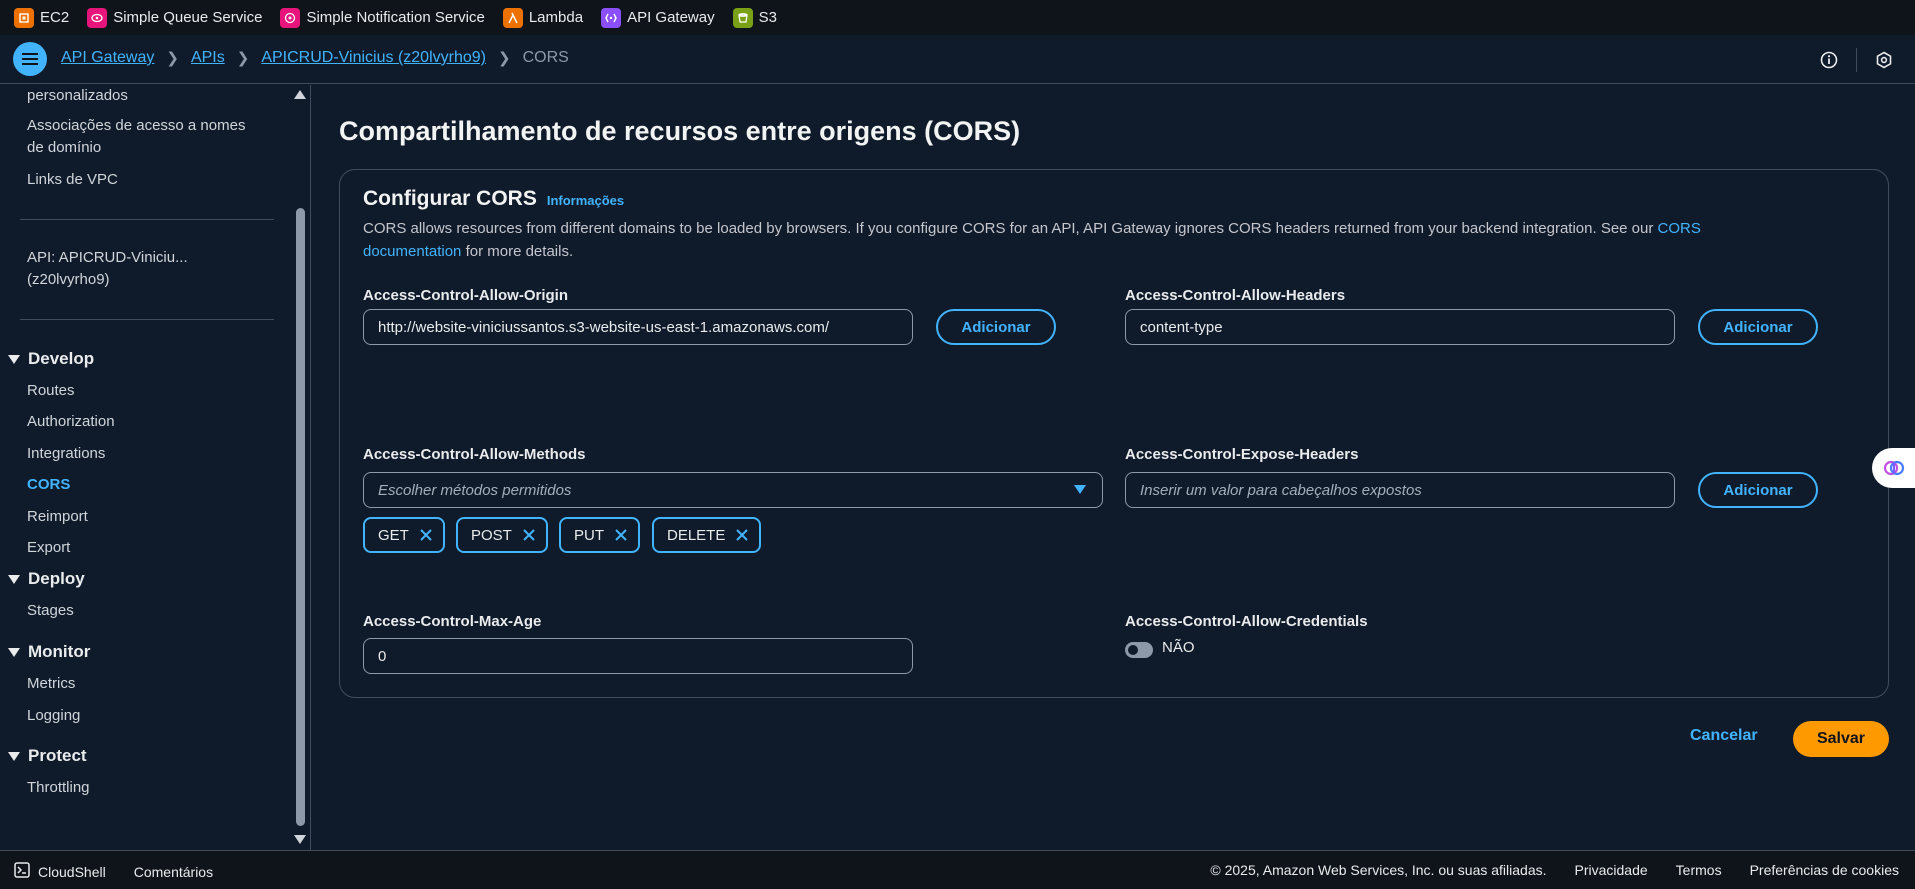 This screenshot has width=1915, height=889. What do you see at coordinates (300, 94) in the screenshot?
I see `scroll-up-icon` at bounding box center [300, 94].